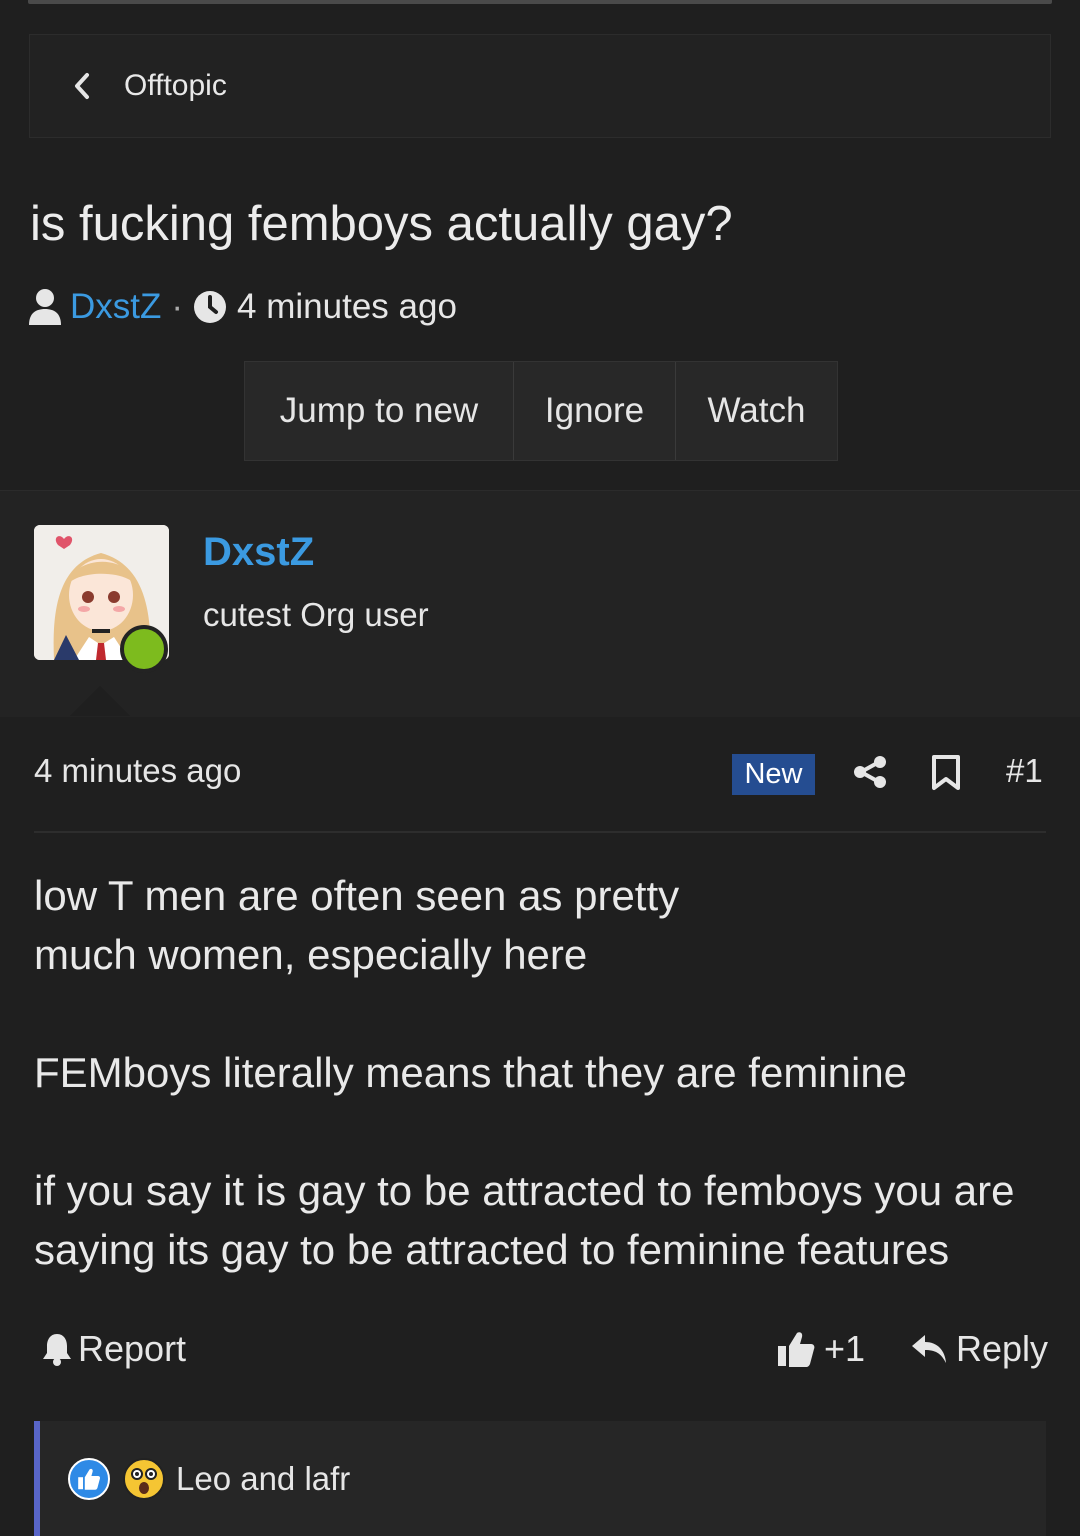 The width and height of the screenshot is (1080, 1536). I want to click on thread-meta: DxstZ · 4 minutes ago, so click(242, 307).